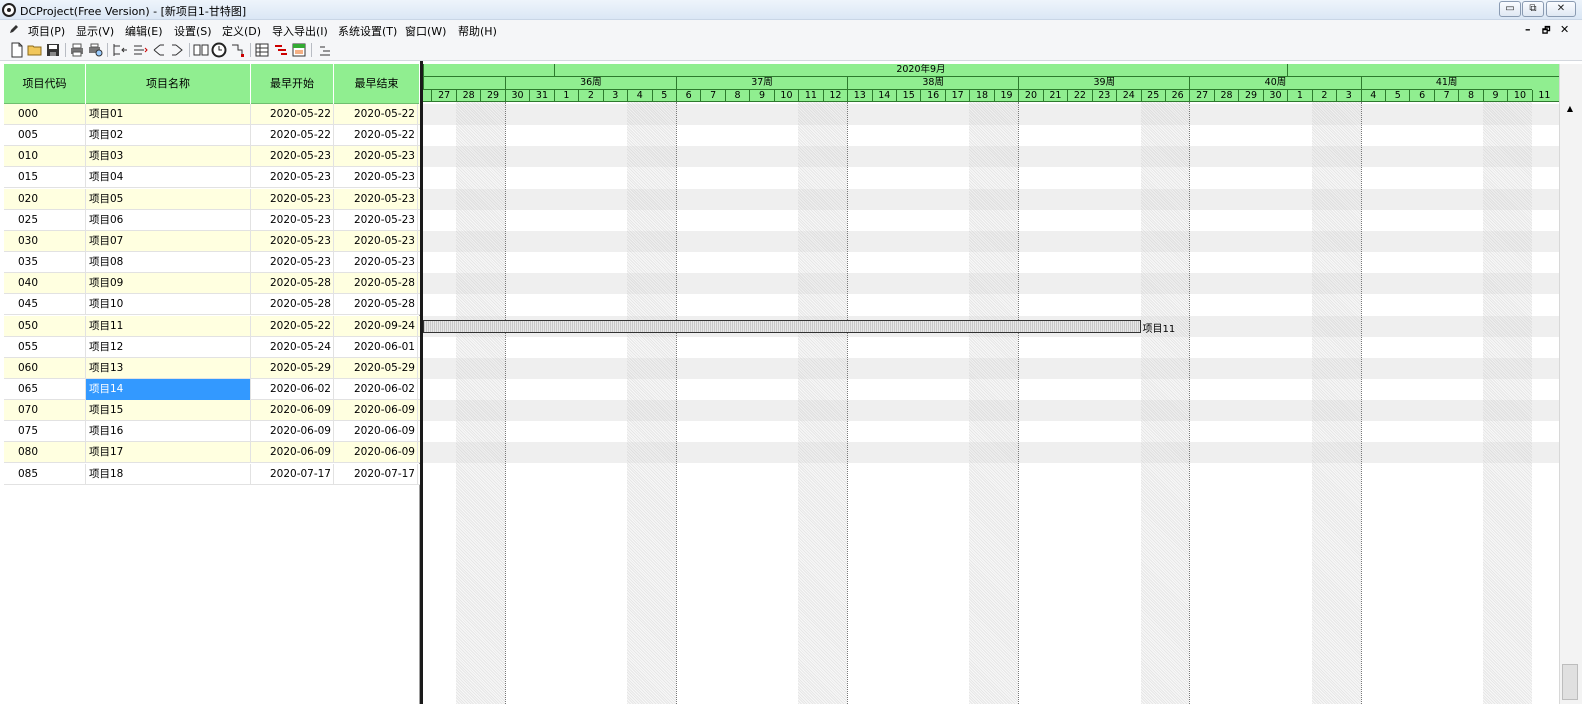 This screenshot has width=1582, height=704. I want to click on task-name-cell: 项目12, so click(168, 347).